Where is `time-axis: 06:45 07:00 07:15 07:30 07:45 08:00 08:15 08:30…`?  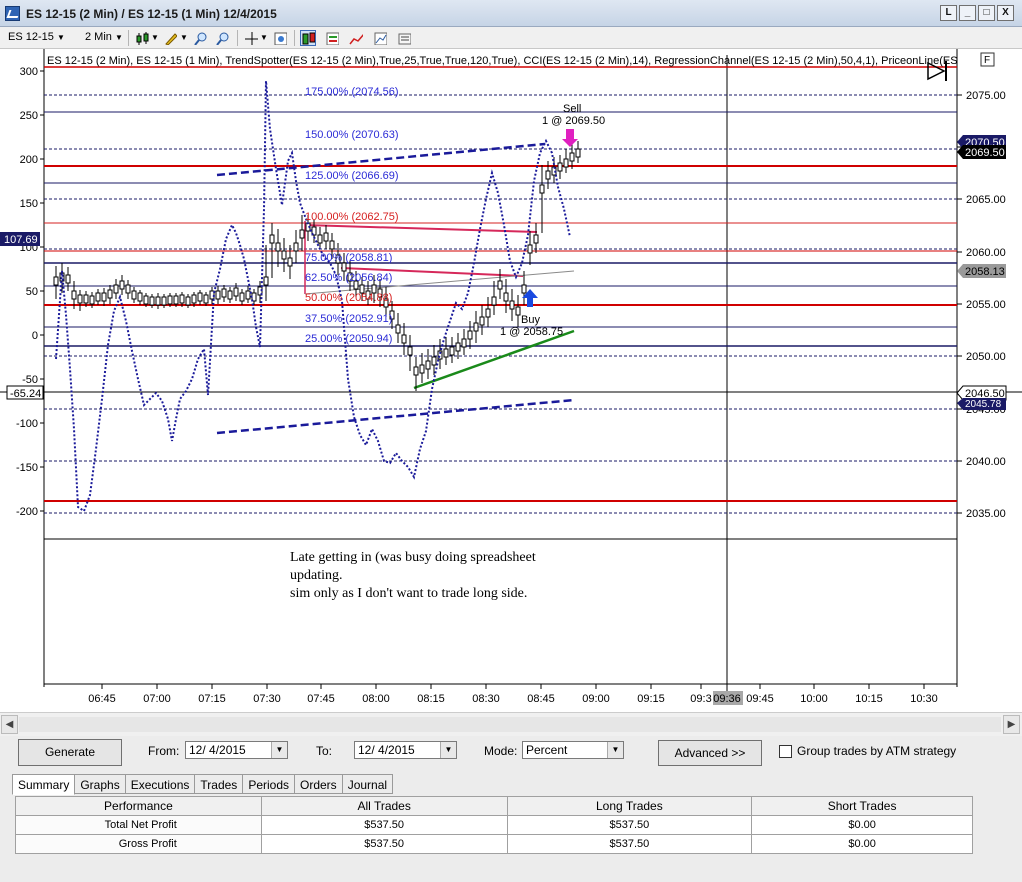
time-axis: 06:45 07:00 07:15 07:30 07:45 08:00 08:15 08:30… is located at coordinates (513, 694).